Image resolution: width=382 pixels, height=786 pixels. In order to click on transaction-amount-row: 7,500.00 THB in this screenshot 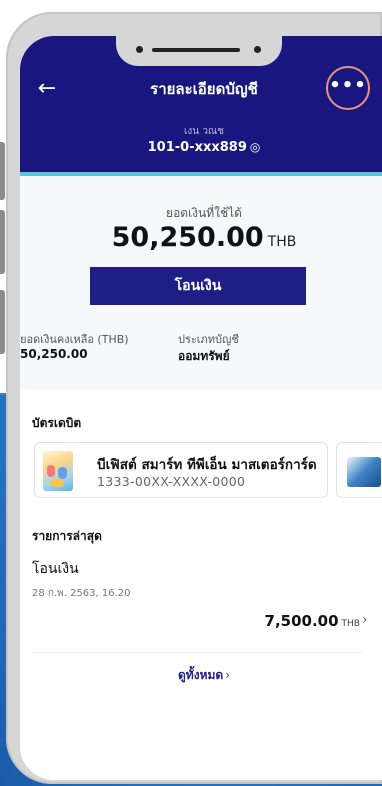, I will do `click(290, 621)`.